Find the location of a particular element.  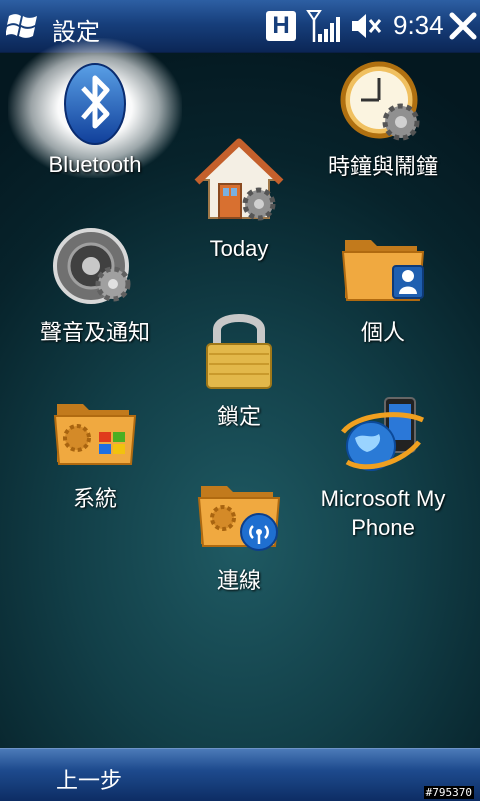

house-gear-icon is located at coordinates (239, 179).